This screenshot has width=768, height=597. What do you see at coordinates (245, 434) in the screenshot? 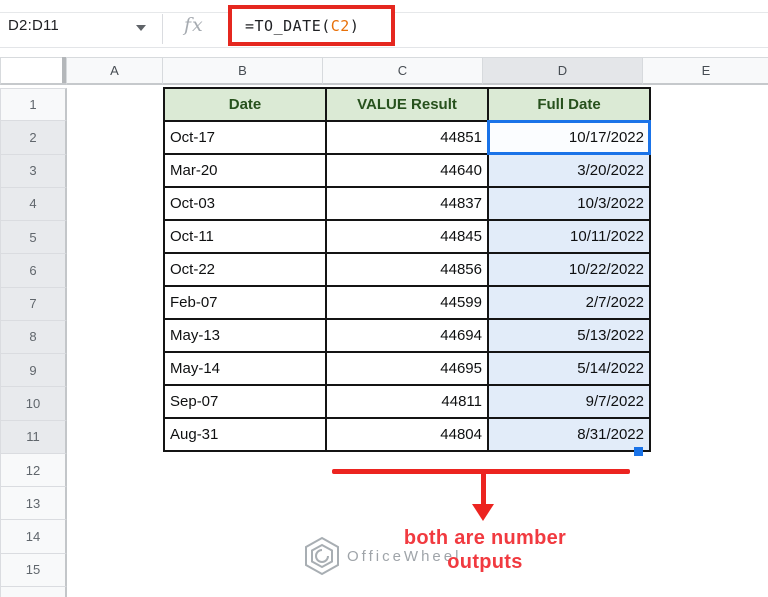
I see `cell-b11: Aug-31` at bounding box center [245, 434].